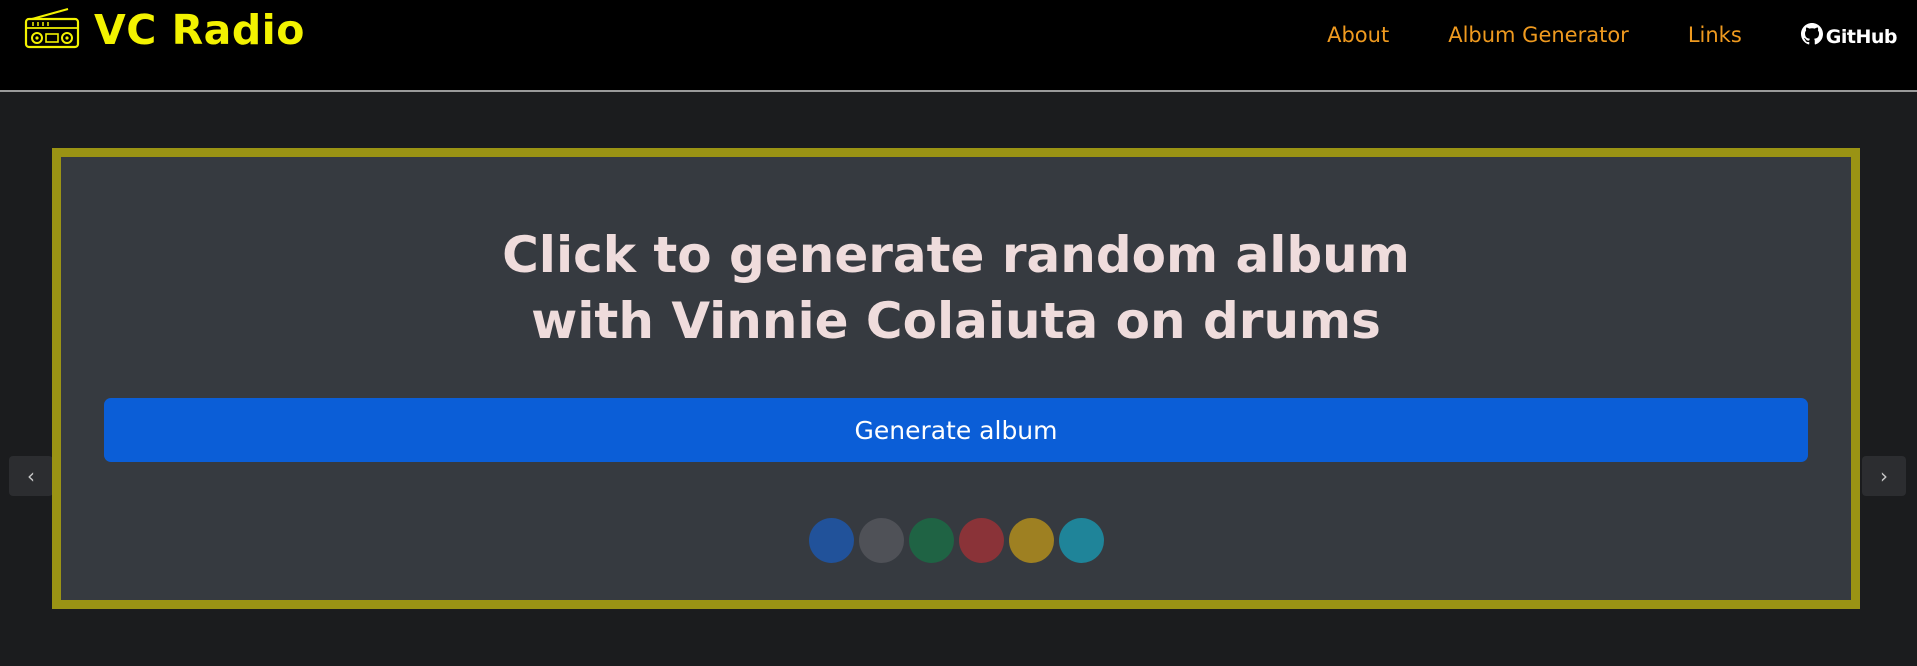 Image resolution: width=1917 pixels, height=666 pixels. I want to click on brand: VC Radio, so click(164, 30).